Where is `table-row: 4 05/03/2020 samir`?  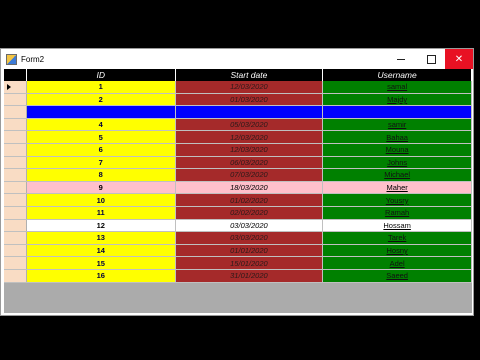 table-row: 4 05/03/2020 samir is located at coordinates (238, 125).